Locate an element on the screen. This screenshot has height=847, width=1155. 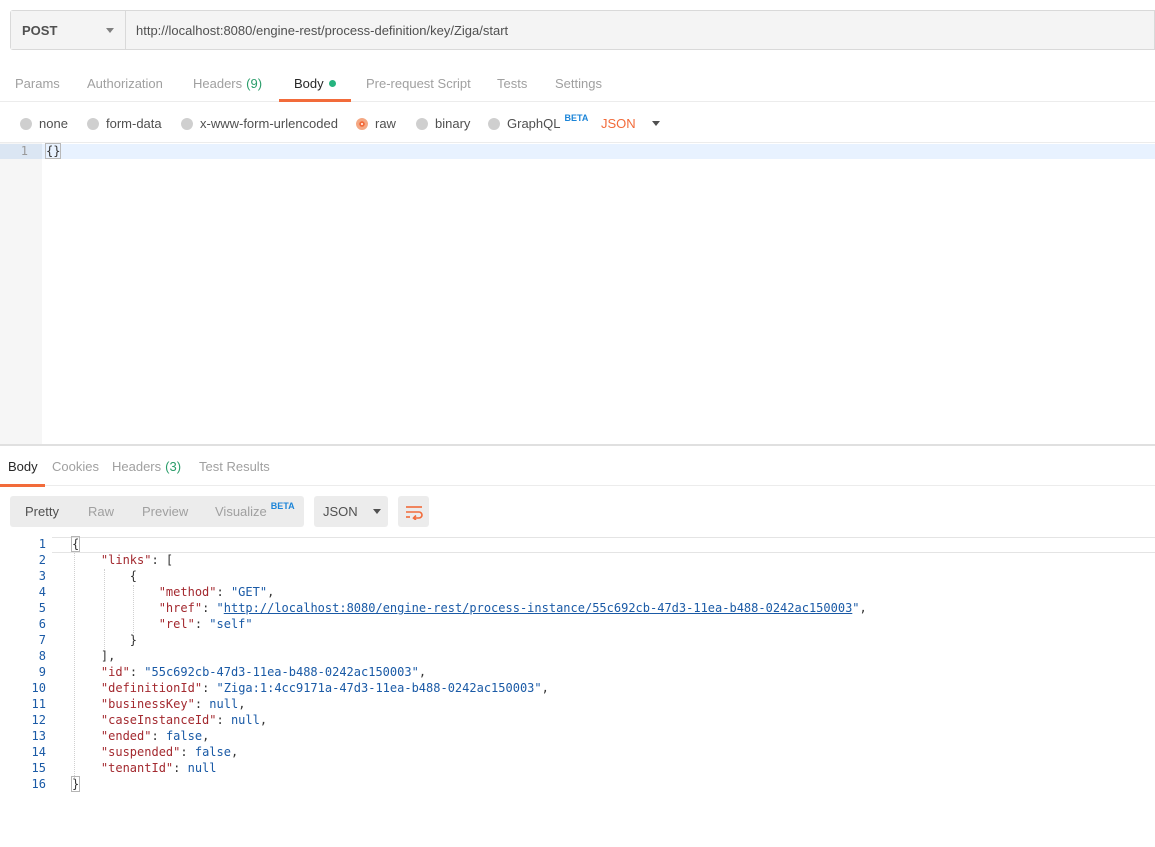
body-indicator-dot-icon is located at coordinates (332, 83).